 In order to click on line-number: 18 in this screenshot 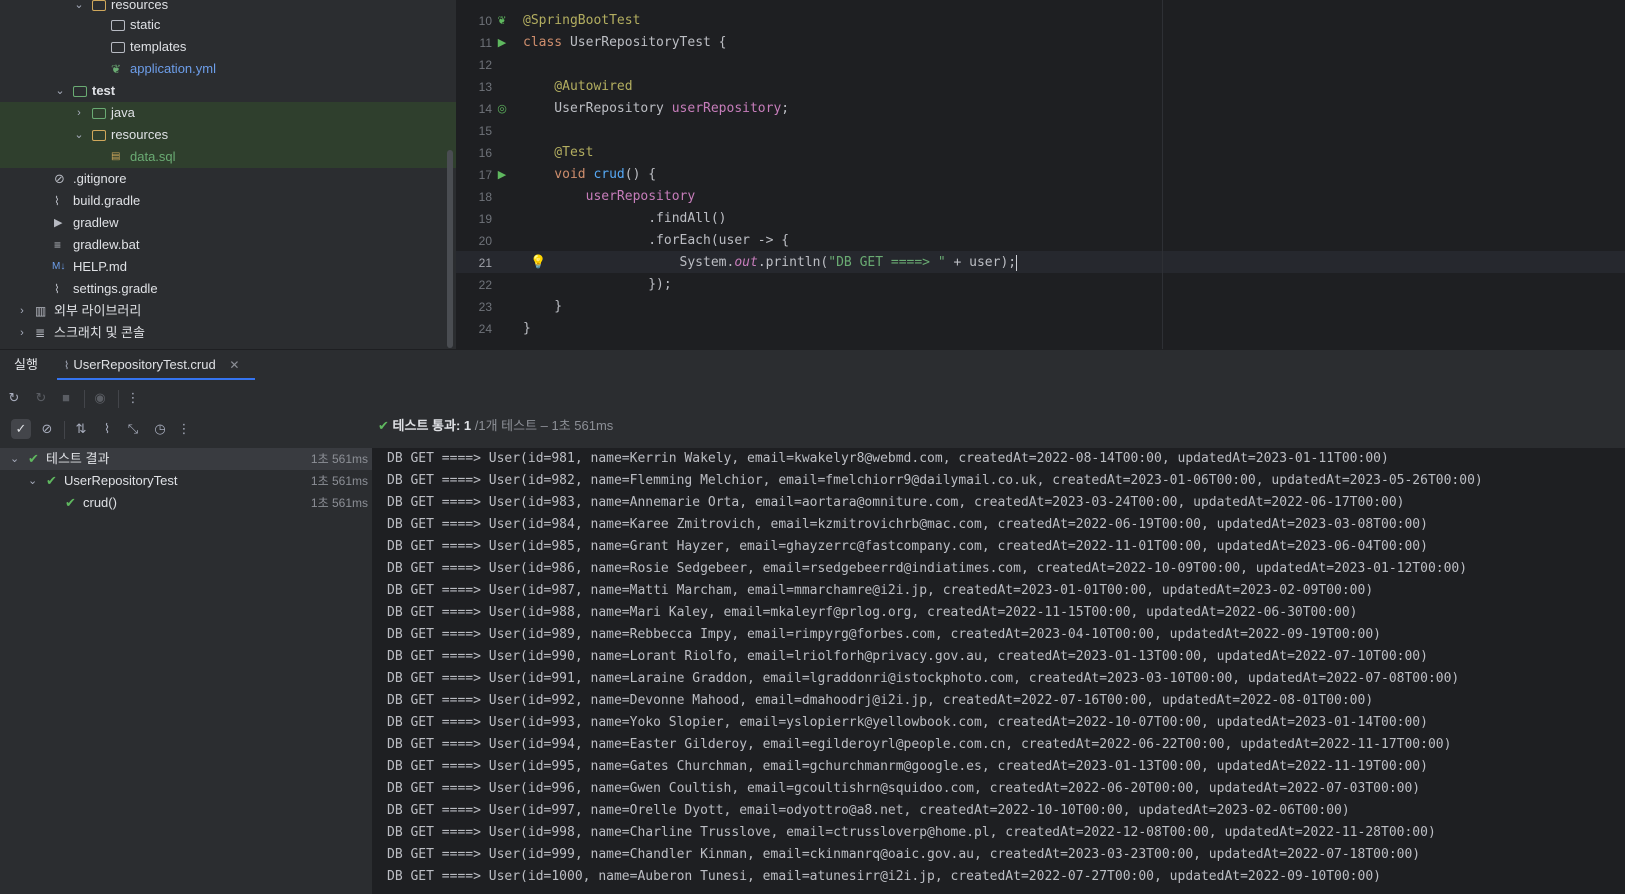, I will do `click(485, 197)`.